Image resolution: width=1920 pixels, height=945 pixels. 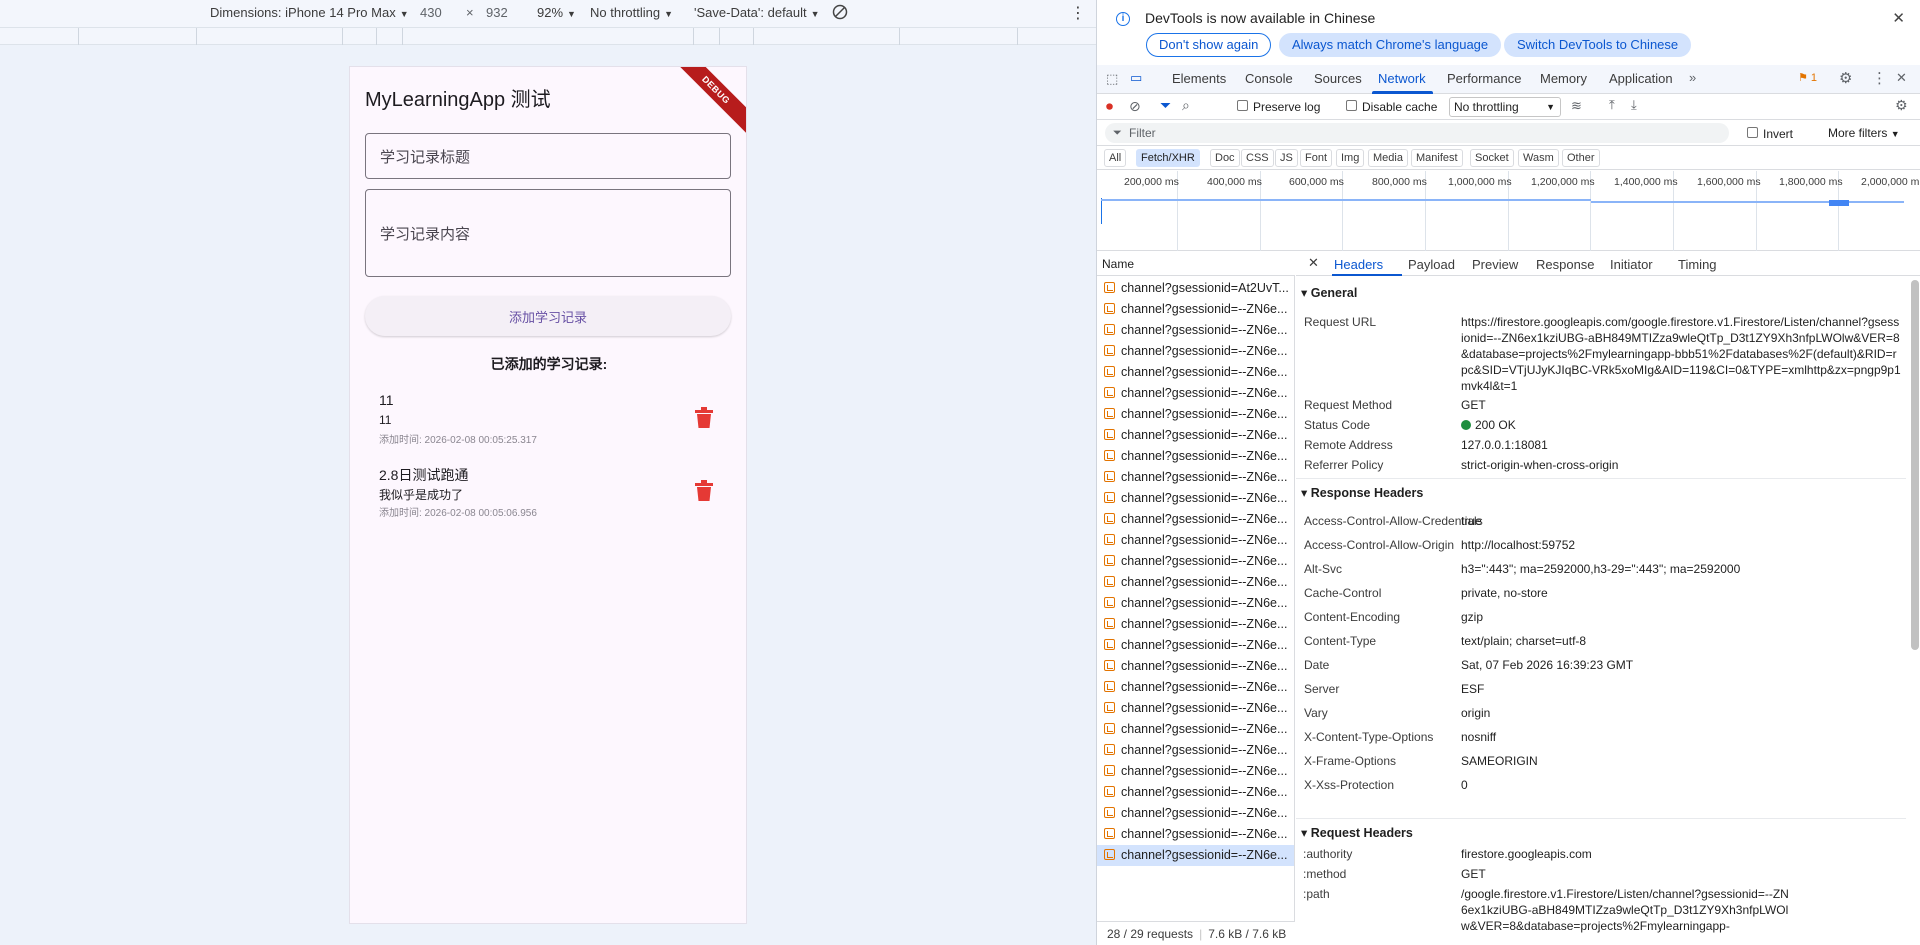 I want to click on tab-console: Console, so click(x=1269, y=78).